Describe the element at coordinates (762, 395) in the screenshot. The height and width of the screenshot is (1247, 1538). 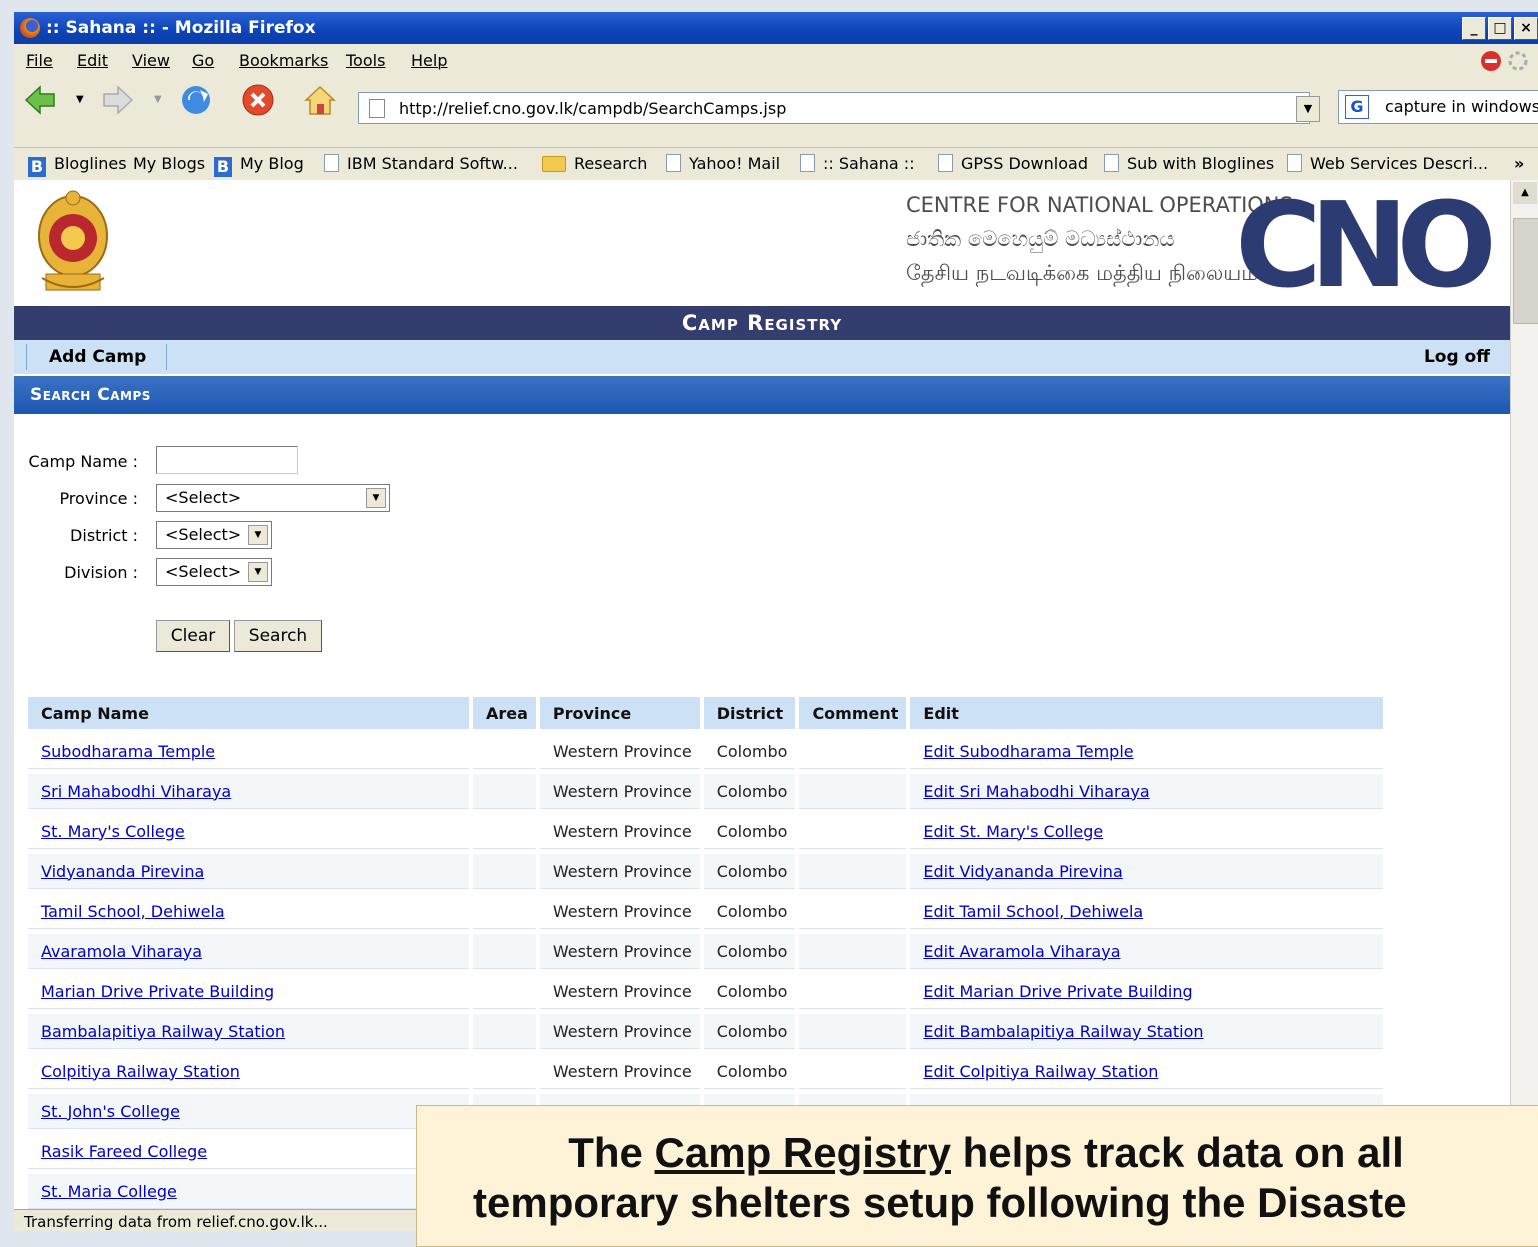
I see `section-header: Search Camps` at that location.